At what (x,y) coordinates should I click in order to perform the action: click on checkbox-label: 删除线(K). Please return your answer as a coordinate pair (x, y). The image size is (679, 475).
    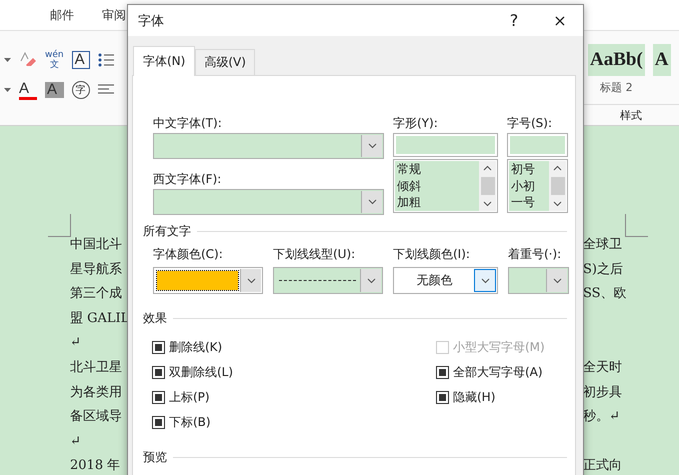
    Looking at the image, I should click on (195, 347).